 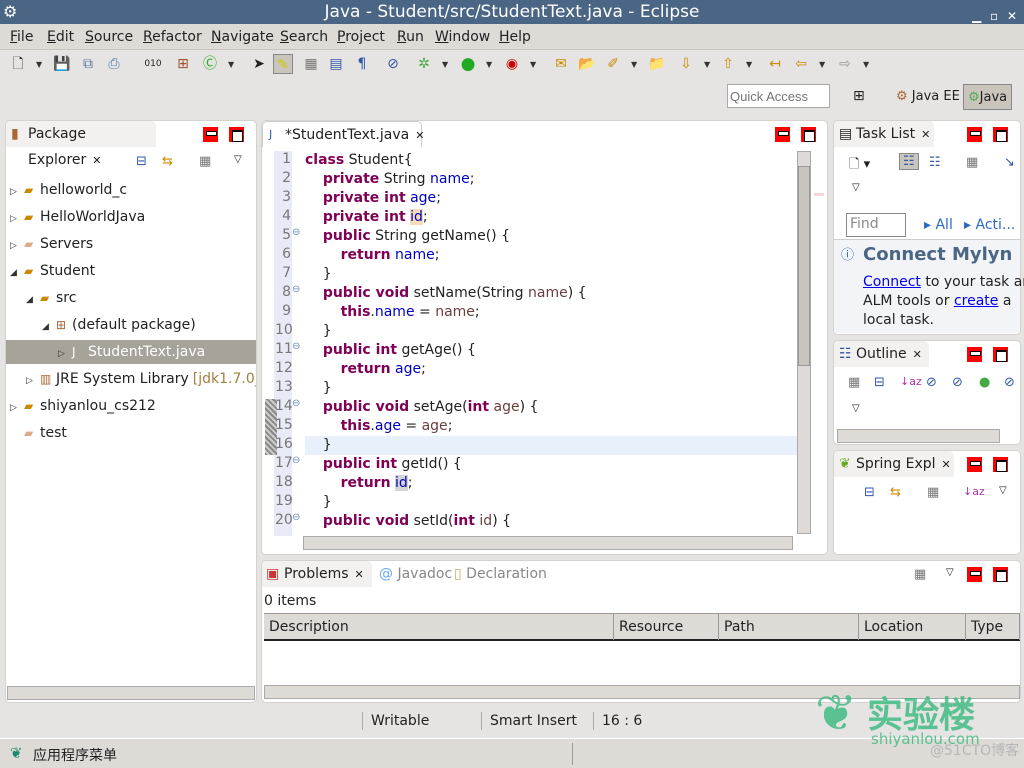 What do you see at coordinates (131, 352) in the screenshot?
I see `tree-item: ▷ J StudentText.java` at bounding box center [131, 352].